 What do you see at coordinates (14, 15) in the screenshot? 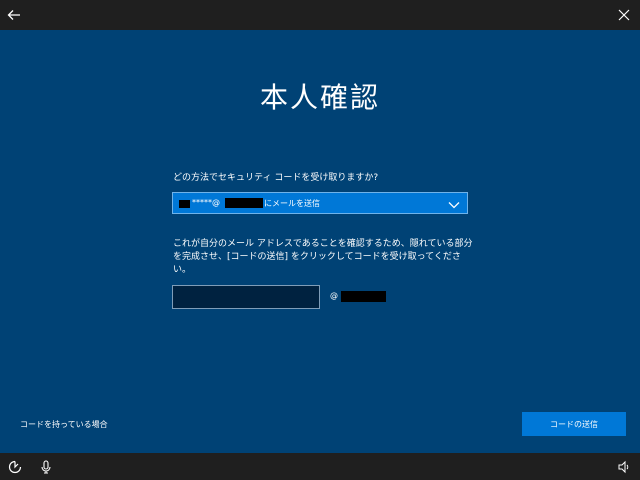
I see `back-arrow-icon` at bounding box center [14, 15].